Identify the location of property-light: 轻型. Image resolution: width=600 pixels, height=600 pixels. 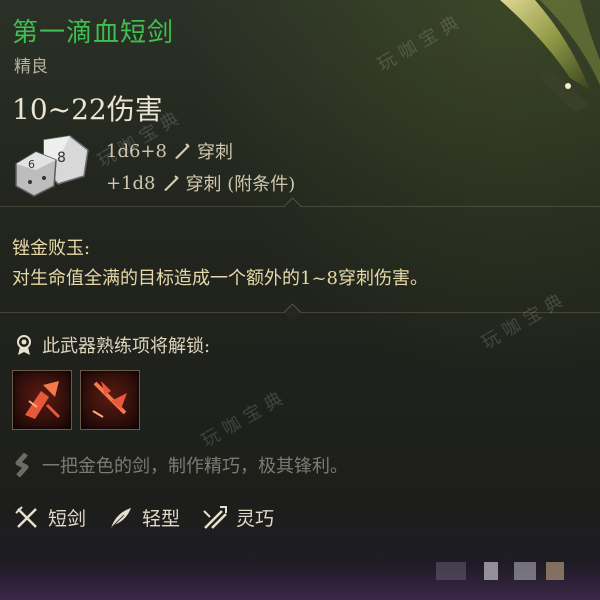
(144, 517).